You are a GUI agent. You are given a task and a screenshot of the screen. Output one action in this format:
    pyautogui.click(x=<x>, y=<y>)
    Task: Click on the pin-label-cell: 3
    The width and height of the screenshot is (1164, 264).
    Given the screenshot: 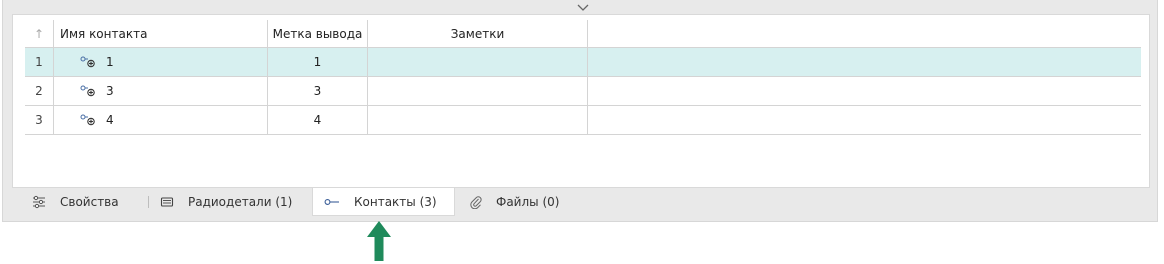 What is the action you would take?
    pyautogui.click(x=318, y=91)
    